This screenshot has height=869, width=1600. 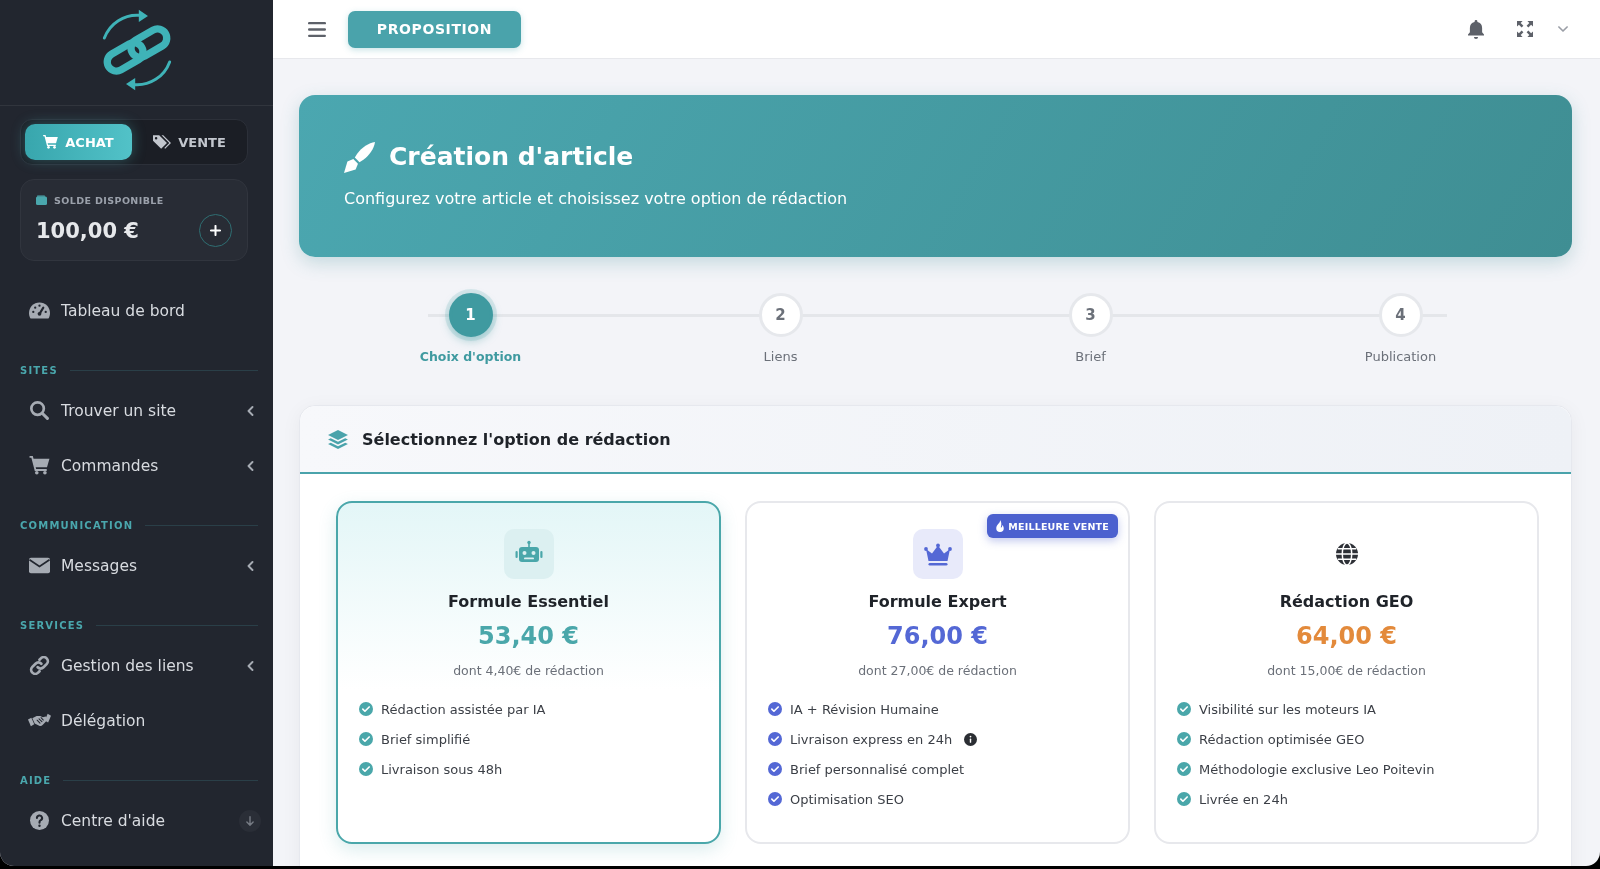 I want to click on notification-bell-icon, so click(x=1476, y=29).